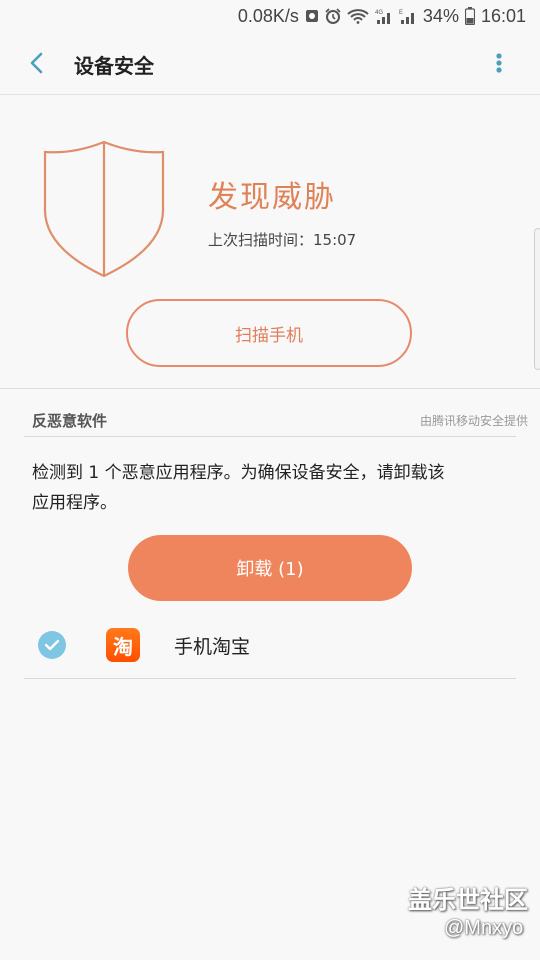 Image resolution: width=540 pixels, height=960 pixels. I want to click on back-arrow-icon, so click(36, 63).